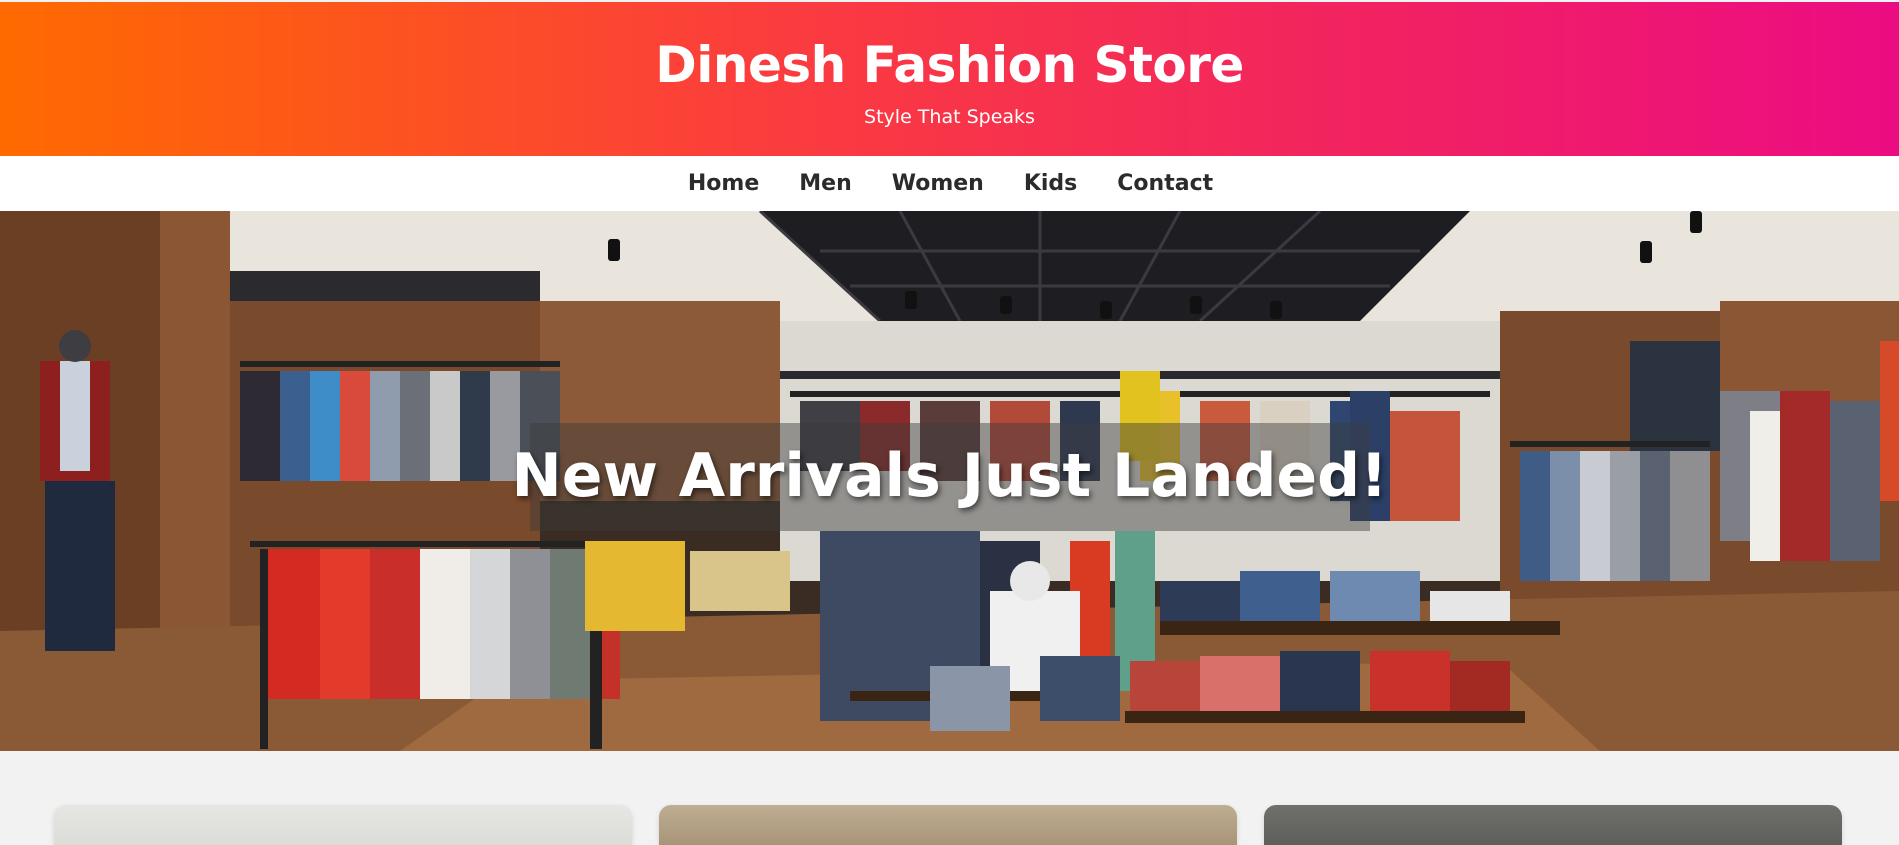  I want to click on nav-link-men: Men, so click(825, 183).